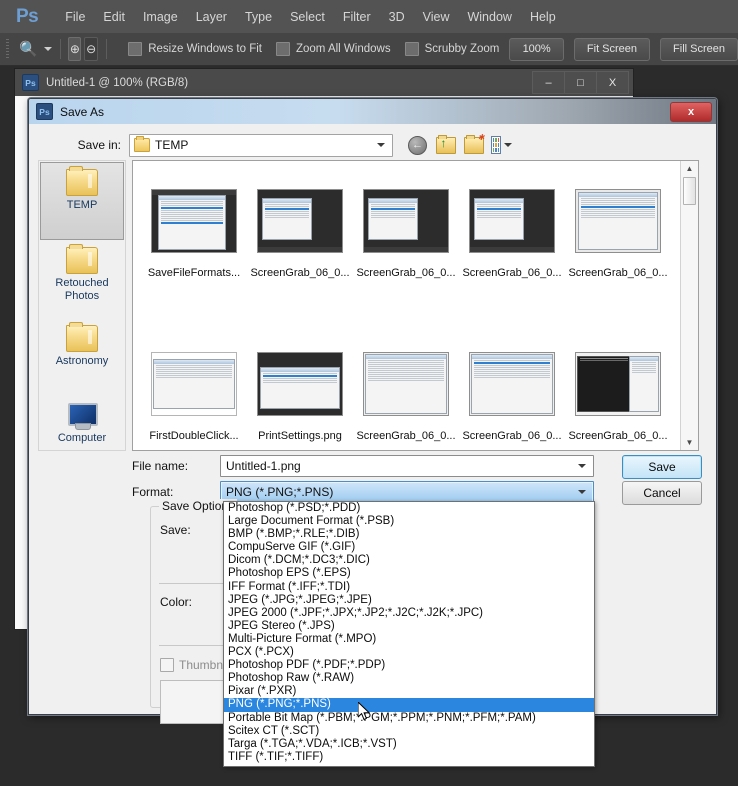 This screenshot has height=786, width=738. Describe the element at coordinates (343, 49) in the screenshot. I see `checkbox-label: Zoom All Windows` at that location.